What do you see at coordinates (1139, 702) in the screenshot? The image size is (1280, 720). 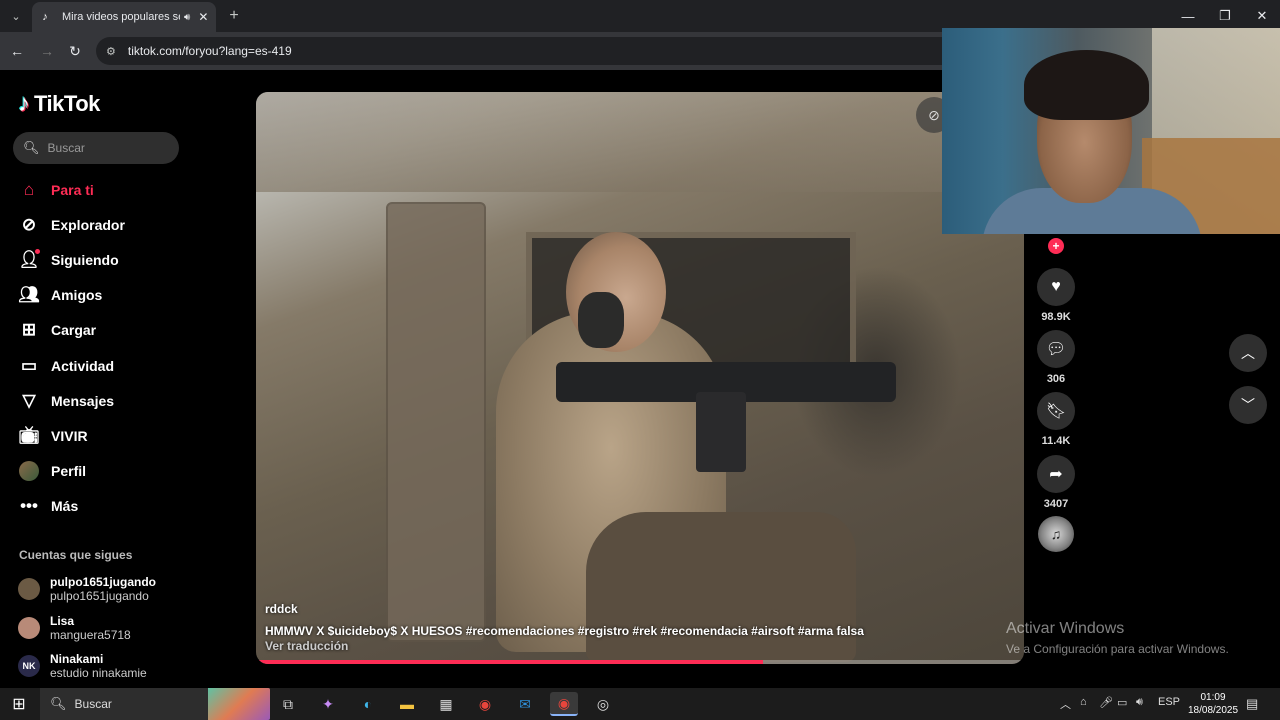 I see `volume-icon: 🔊︎` at bounding box center [1139, 702].